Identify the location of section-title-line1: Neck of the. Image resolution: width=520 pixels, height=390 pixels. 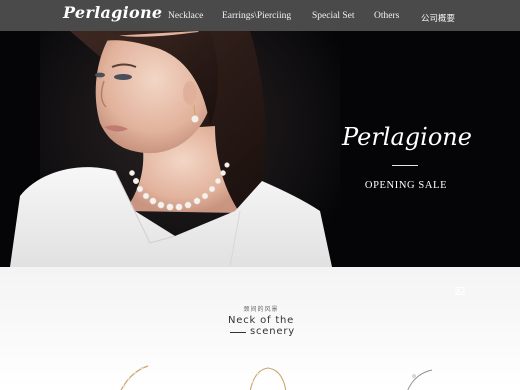
(261, 320).